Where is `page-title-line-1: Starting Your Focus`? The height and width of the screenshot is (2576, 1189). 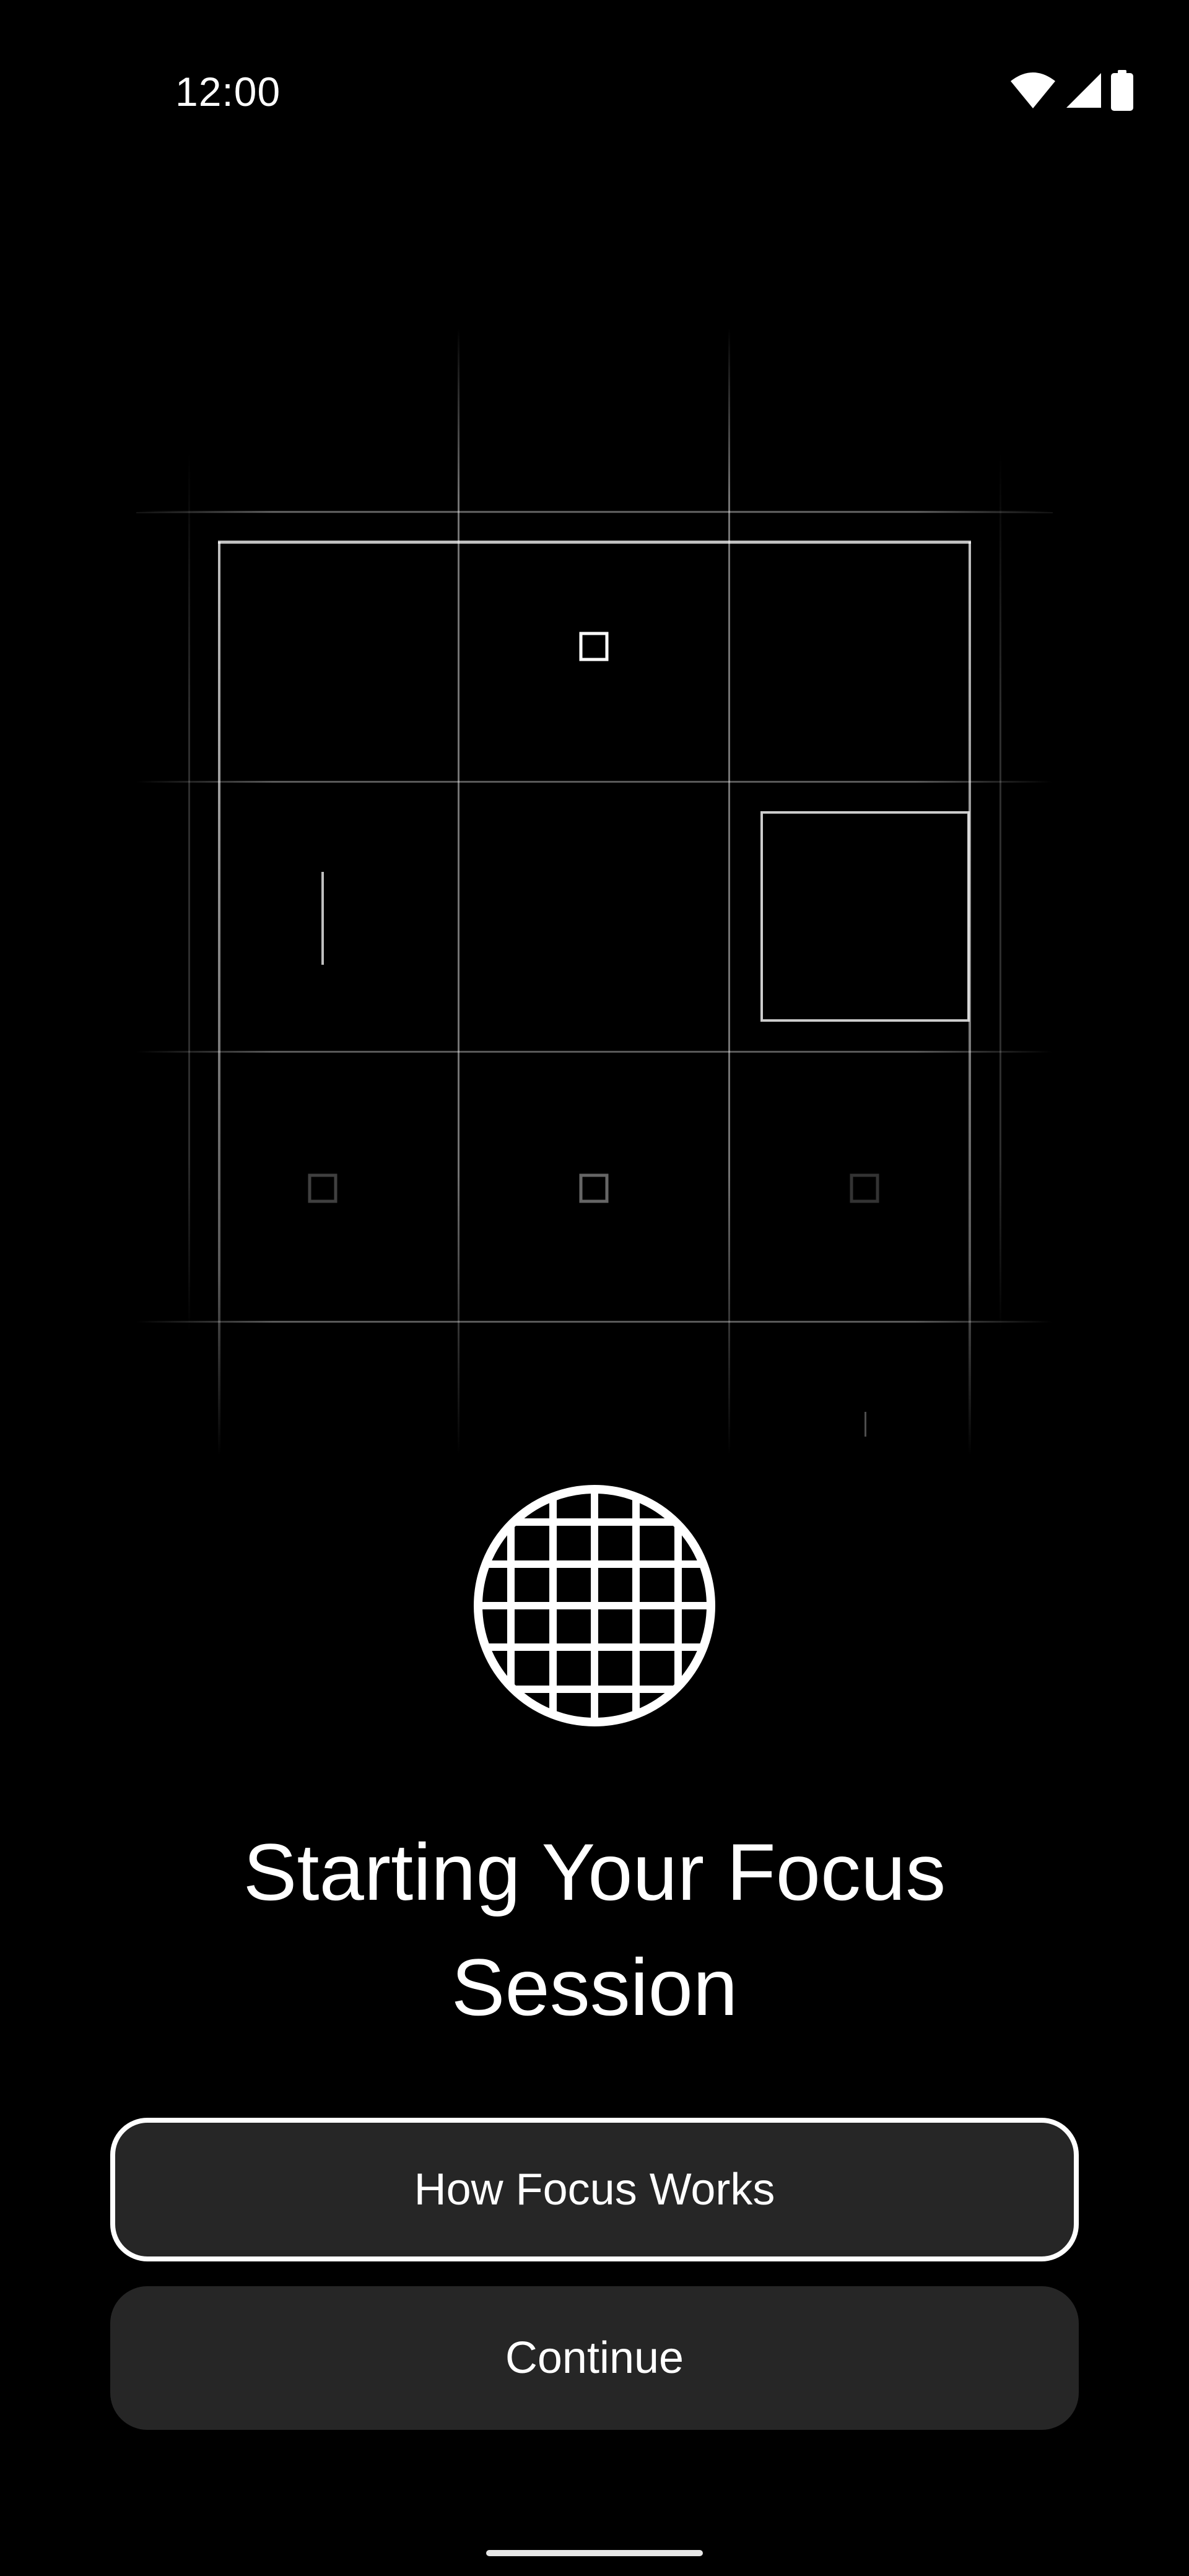 page-title-line-1: Starting Your Focus is located at coordinates (594, 1872).